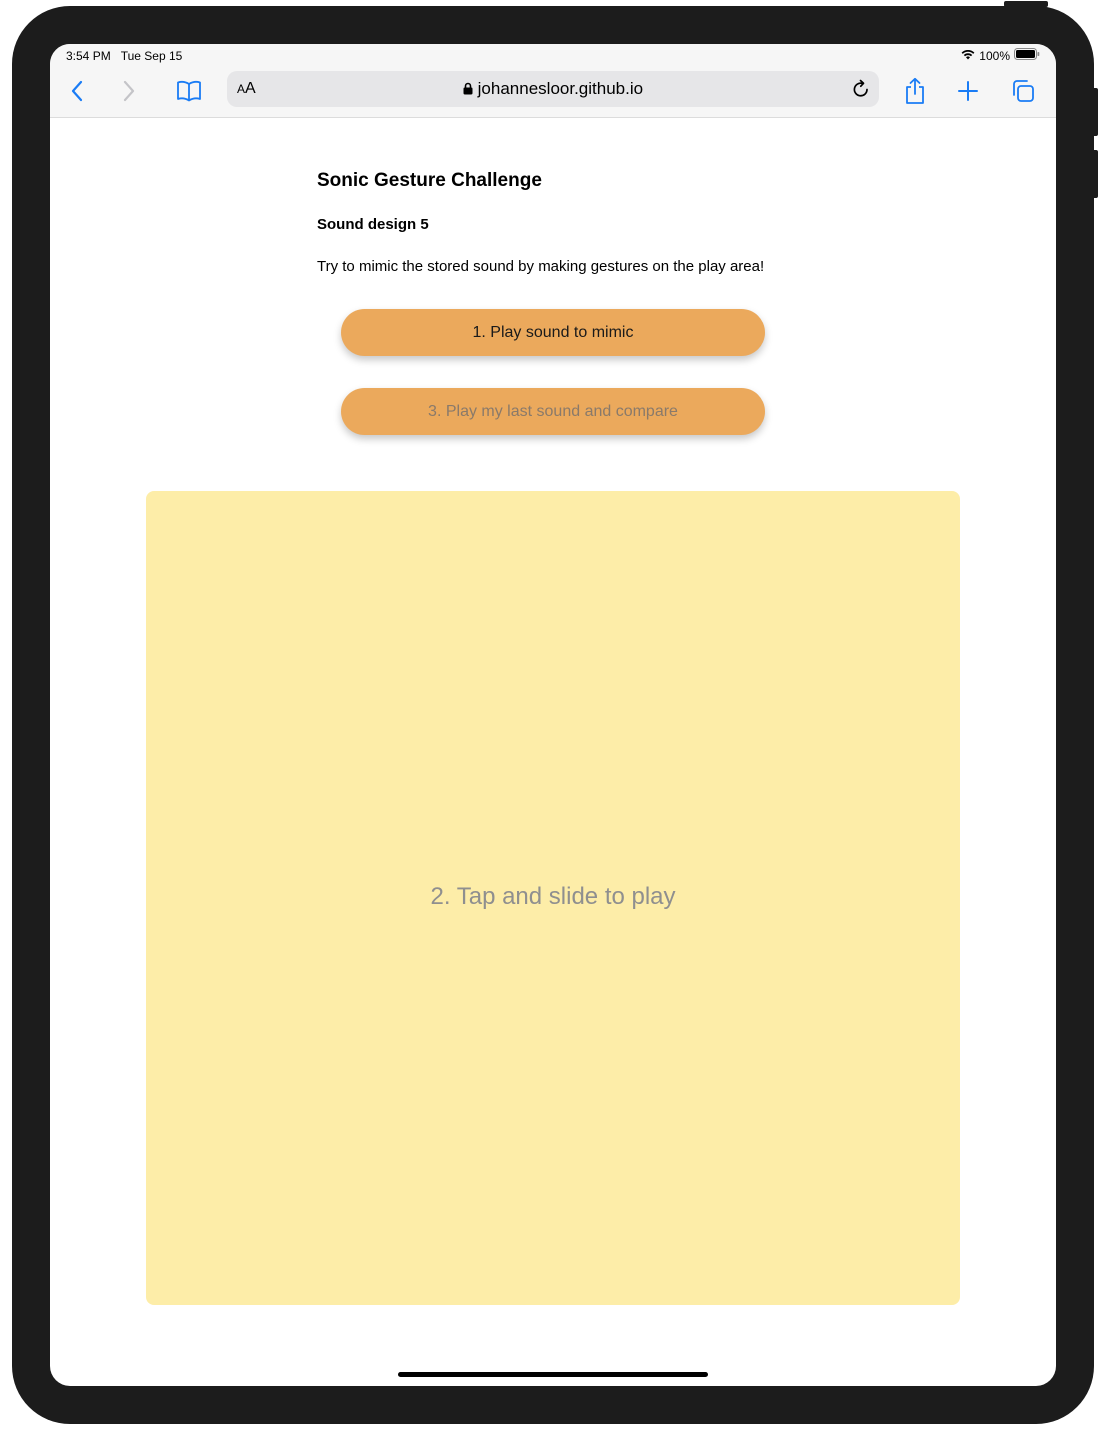 The width and height of the screenshot is (1106, 1434). What do you see at coordinates (560, 88) in the screenshot?
I see `url-text: johannesloor.github.io` at bounding box center [560, 88].